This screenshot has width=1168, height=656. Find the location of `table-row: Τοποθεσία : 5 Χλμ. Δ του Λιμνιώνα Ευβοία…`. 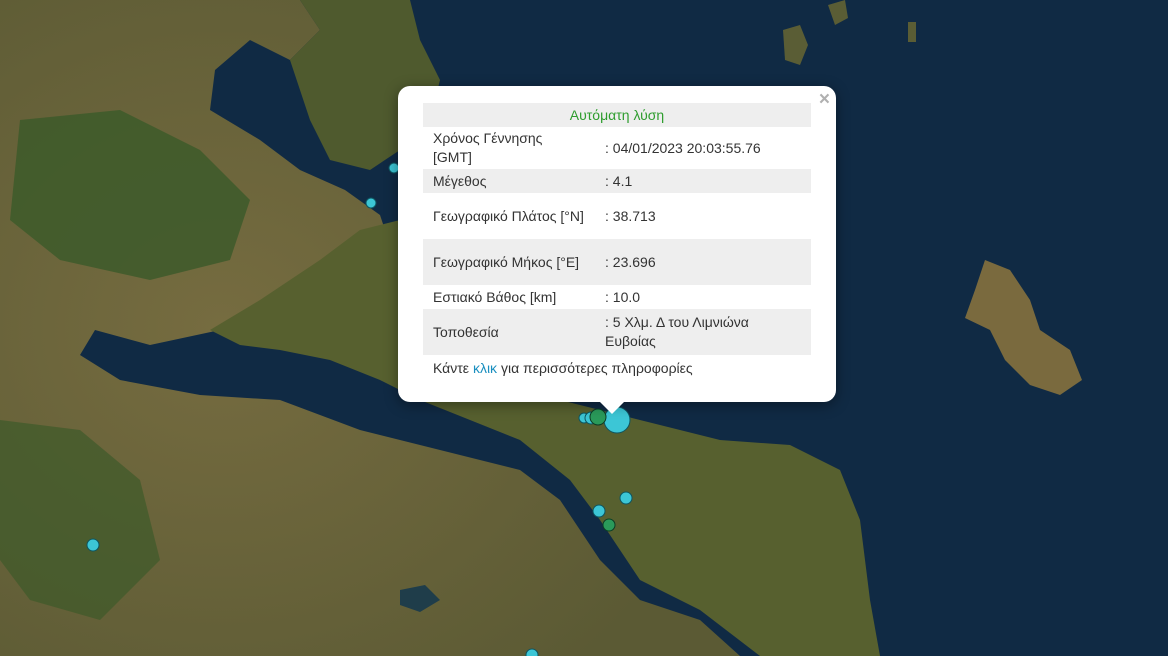

table-row: Τοποθεσία : 5 Χλμ. Δ του Λιμνιώνα Ευβοία… is located at coordinates (617, 332).